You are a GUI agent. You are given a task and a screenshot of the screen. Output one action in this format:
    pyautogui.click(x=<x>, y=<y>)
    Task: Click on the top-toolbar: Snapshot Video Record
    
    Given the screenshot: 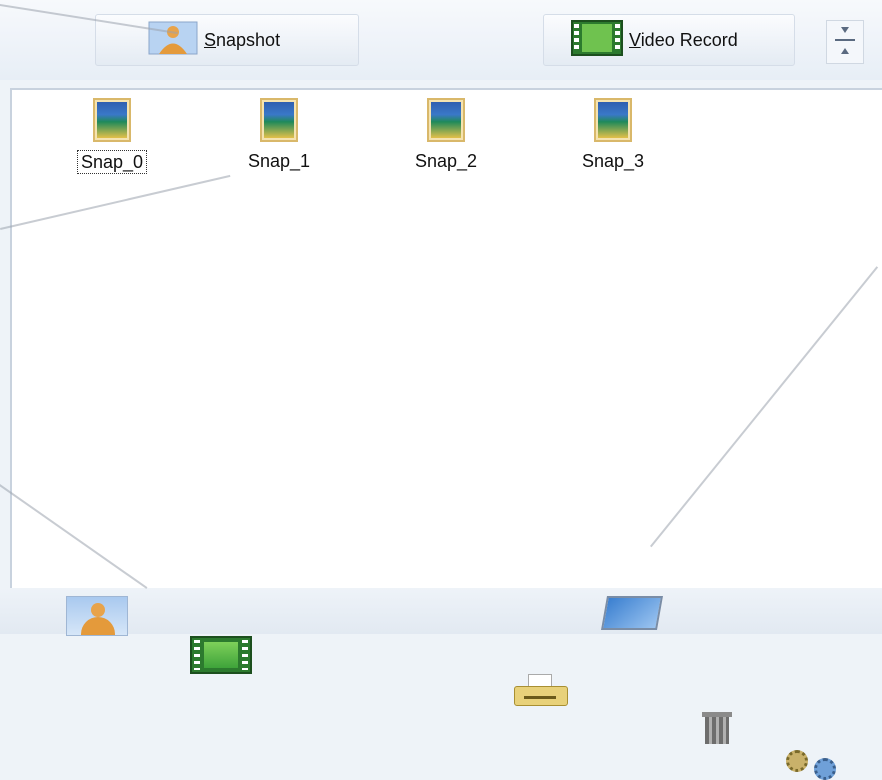 What is the action you would take?
    pyautogui.click(x=441, y=40)
    